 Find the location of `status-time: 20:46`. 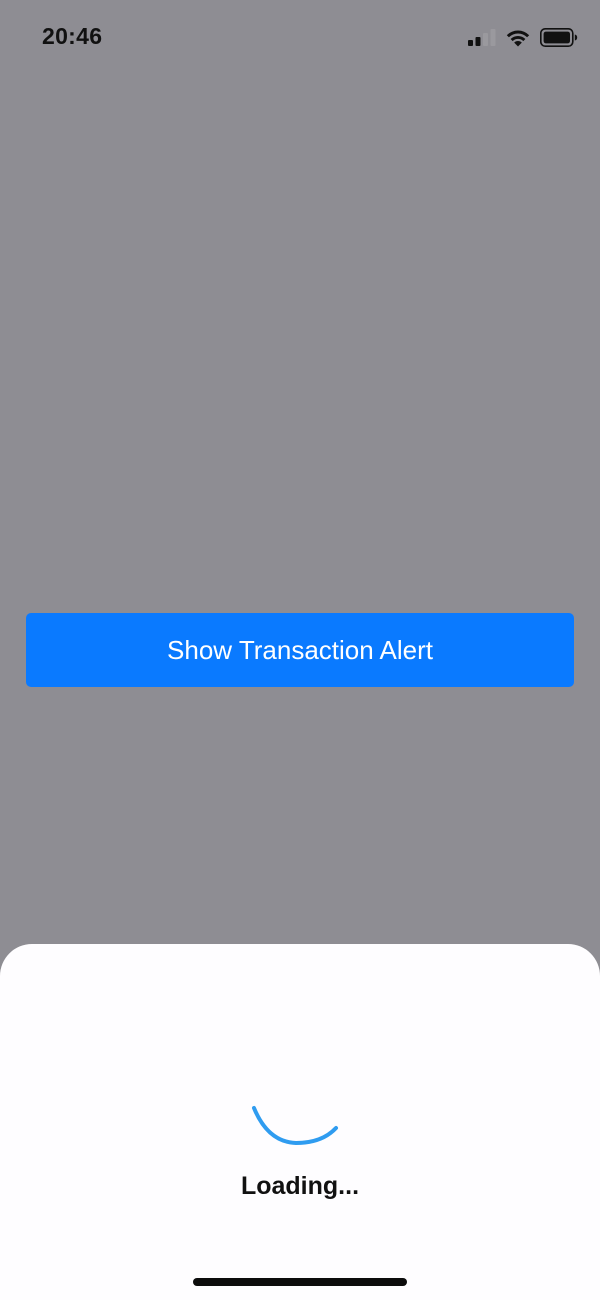

status-time: 20:46 is located at coordinates (72, 36).